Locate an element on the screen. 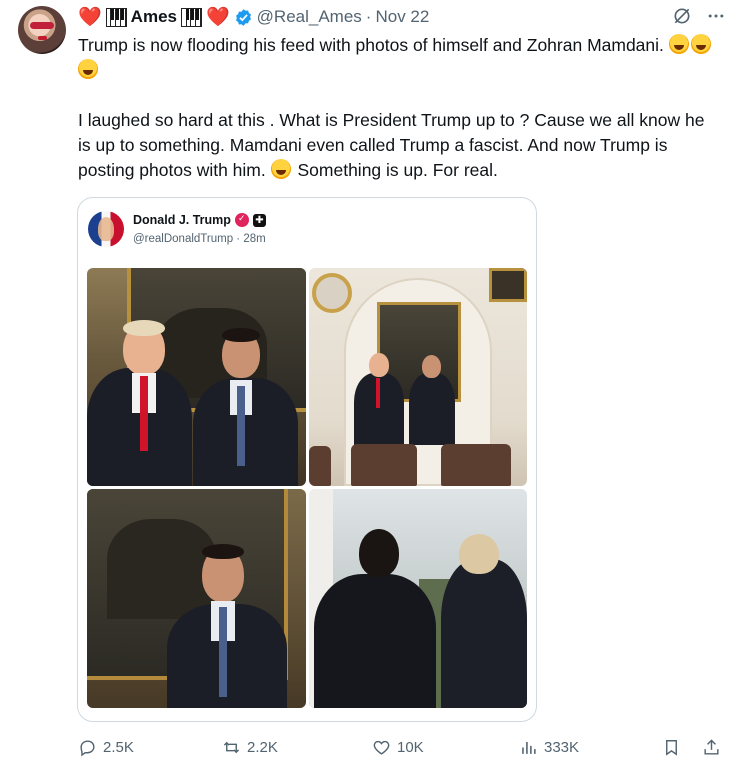 The image size is (744, 761). bookmark-button is located at coordinates (671, 747).